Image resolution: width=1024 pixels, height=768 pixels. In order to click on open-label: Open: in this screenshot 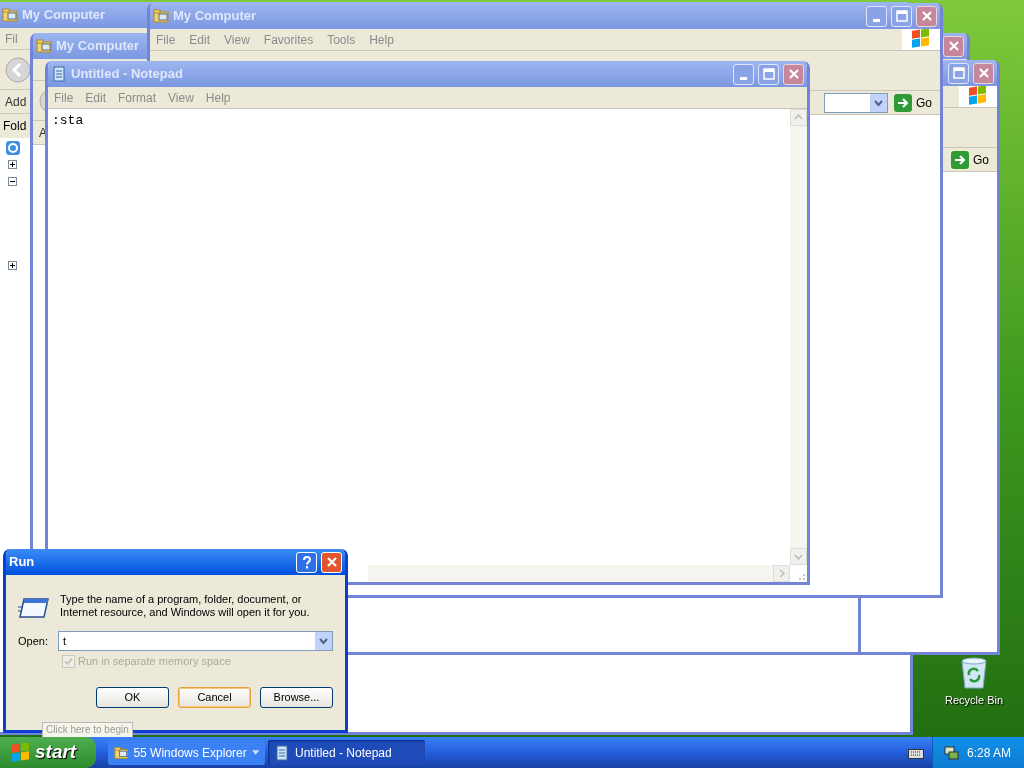, I will do `click(33, 641)`.